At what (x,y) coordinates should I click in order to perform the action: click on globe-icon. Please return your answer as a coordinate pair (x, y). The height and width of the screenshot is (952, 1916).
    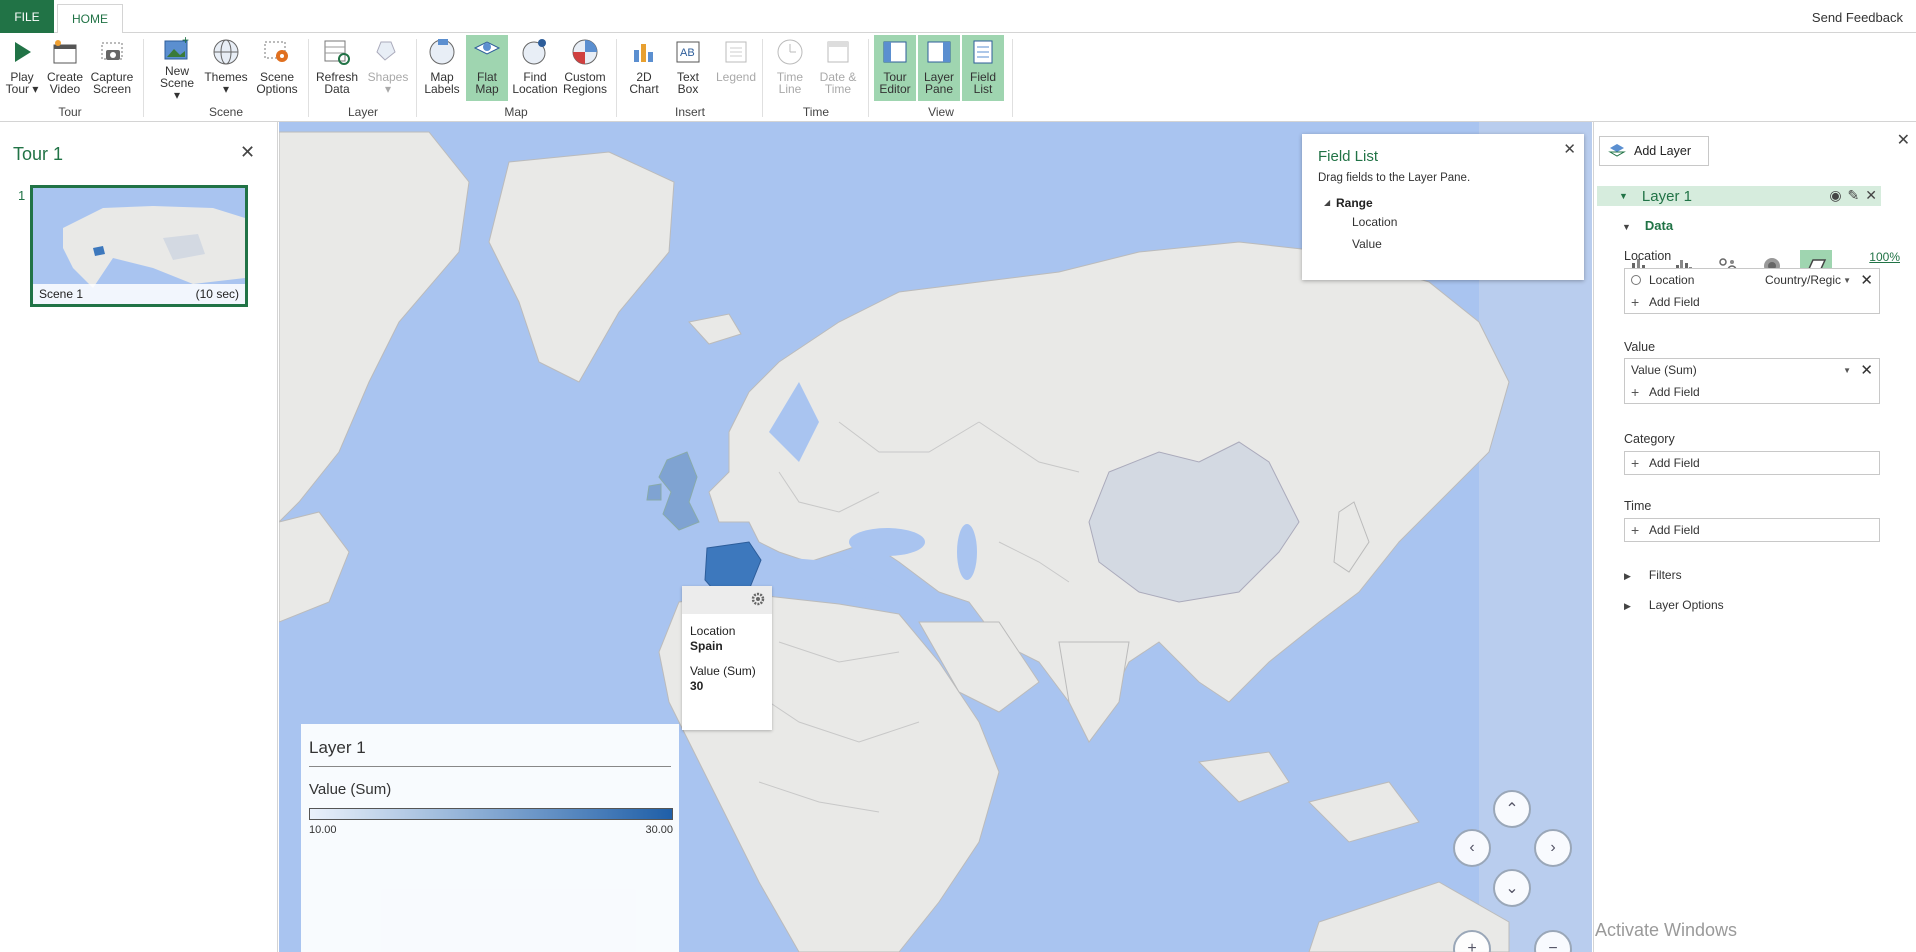
    Looking at the image, I should click on (226, 52).